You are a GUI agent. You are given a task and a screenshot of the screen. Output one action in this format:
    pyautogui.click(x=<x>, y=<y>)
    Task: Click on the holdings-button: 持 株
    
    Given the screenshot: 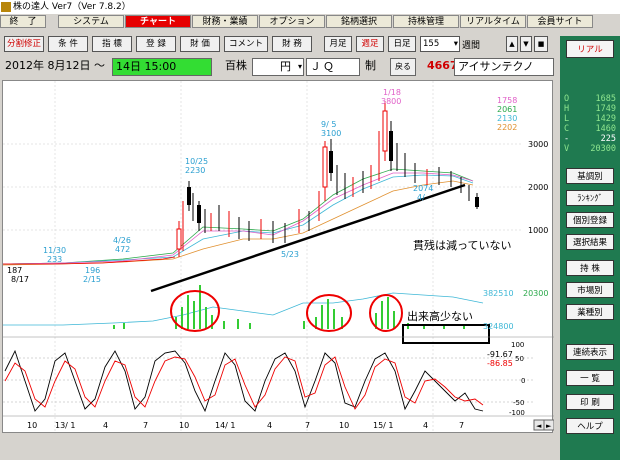 What is the action you would take?
    pyautogui.click(x=590, y=268)
    